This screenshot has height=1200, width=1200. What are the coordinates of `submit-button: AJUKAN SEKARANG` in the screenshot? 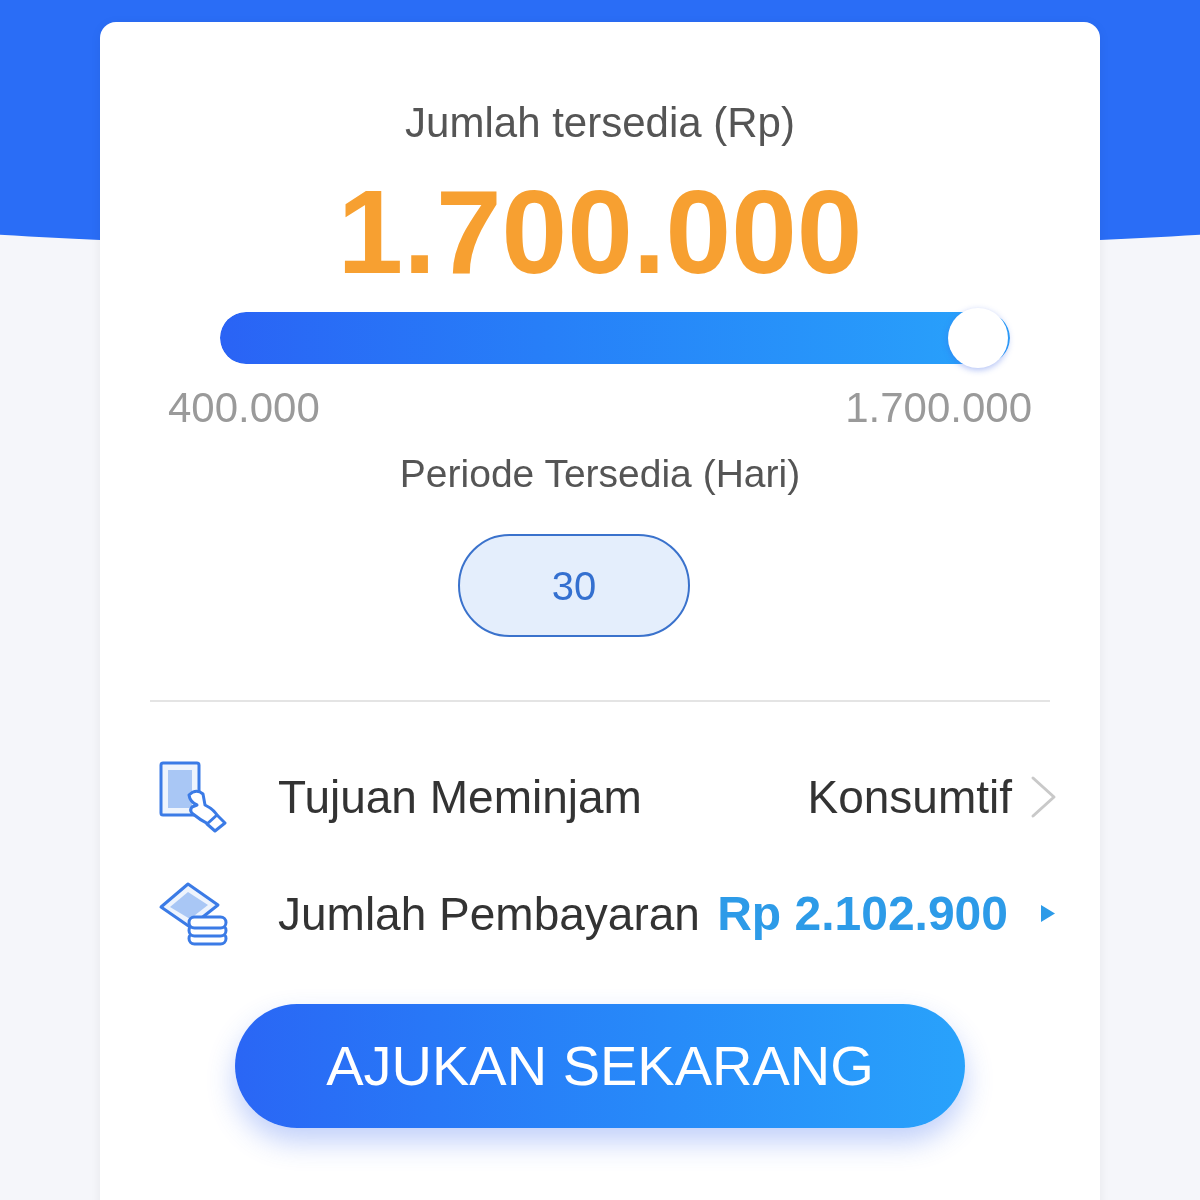 It's located at (600, 1066).